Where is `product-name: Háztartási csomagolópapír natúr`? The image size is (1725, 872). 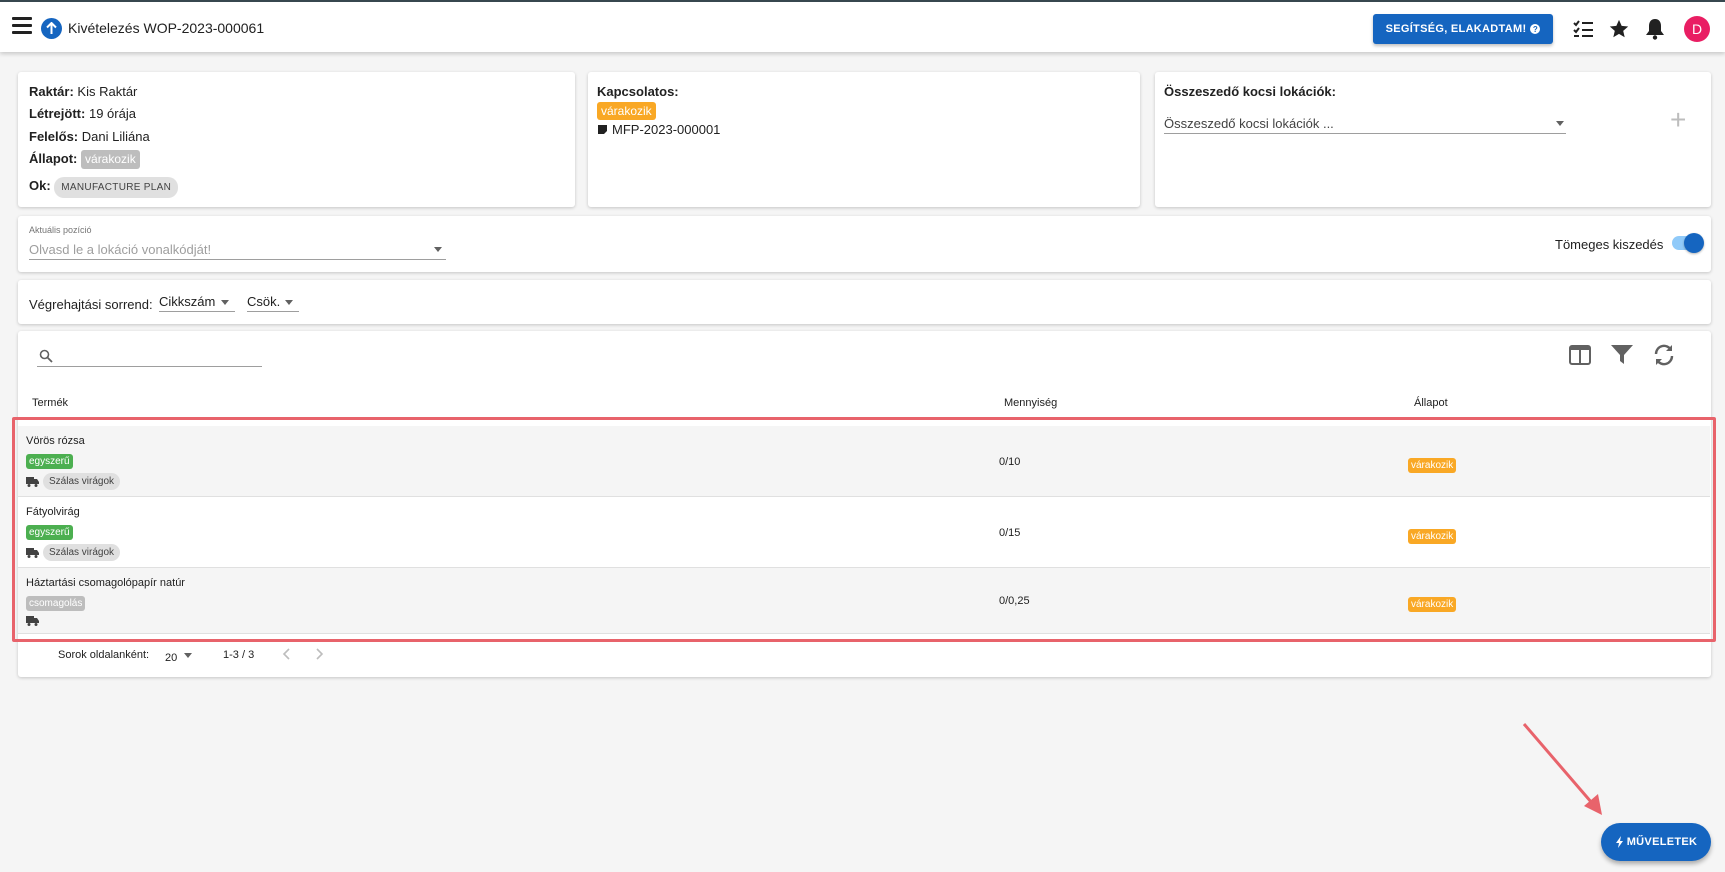 product-name: Háztartási csomagolópapír natúr is located at coordinates (105, 583).